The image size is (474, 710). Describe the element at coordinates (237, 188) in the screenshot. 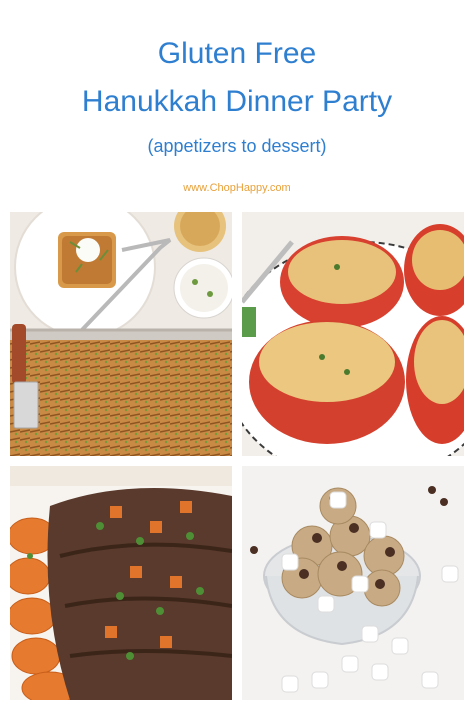

I see `website-link: www.ChopHappy.com` at that location.